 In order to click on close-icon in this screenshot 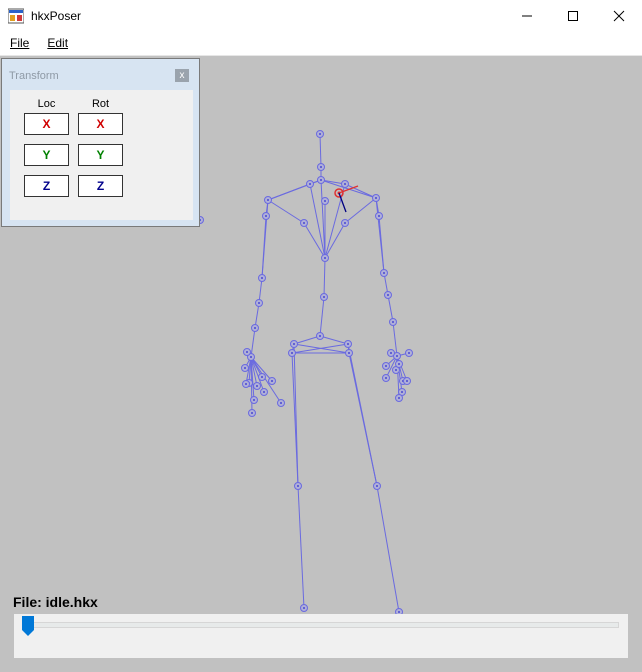, I will do `click(619, 15)`.